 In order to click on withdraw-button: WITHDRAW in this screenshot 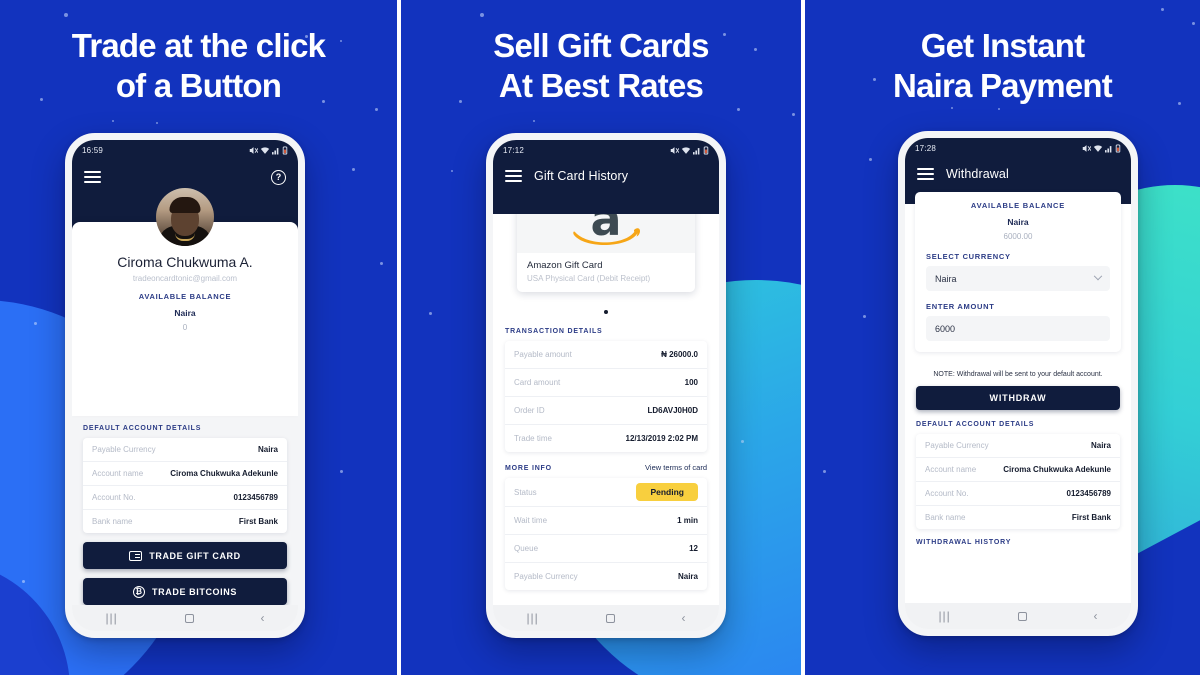, I will do `click(1018, 398)`.